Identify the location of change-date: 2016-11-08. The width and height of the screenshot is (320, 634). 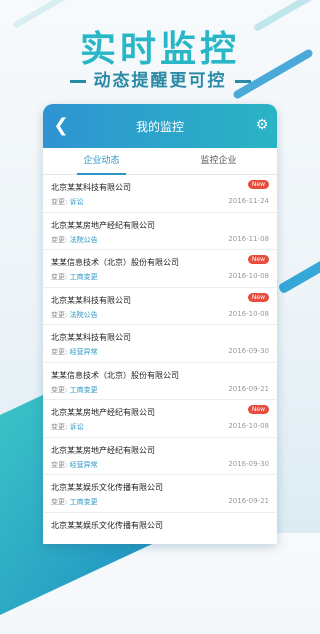
(248, 238).